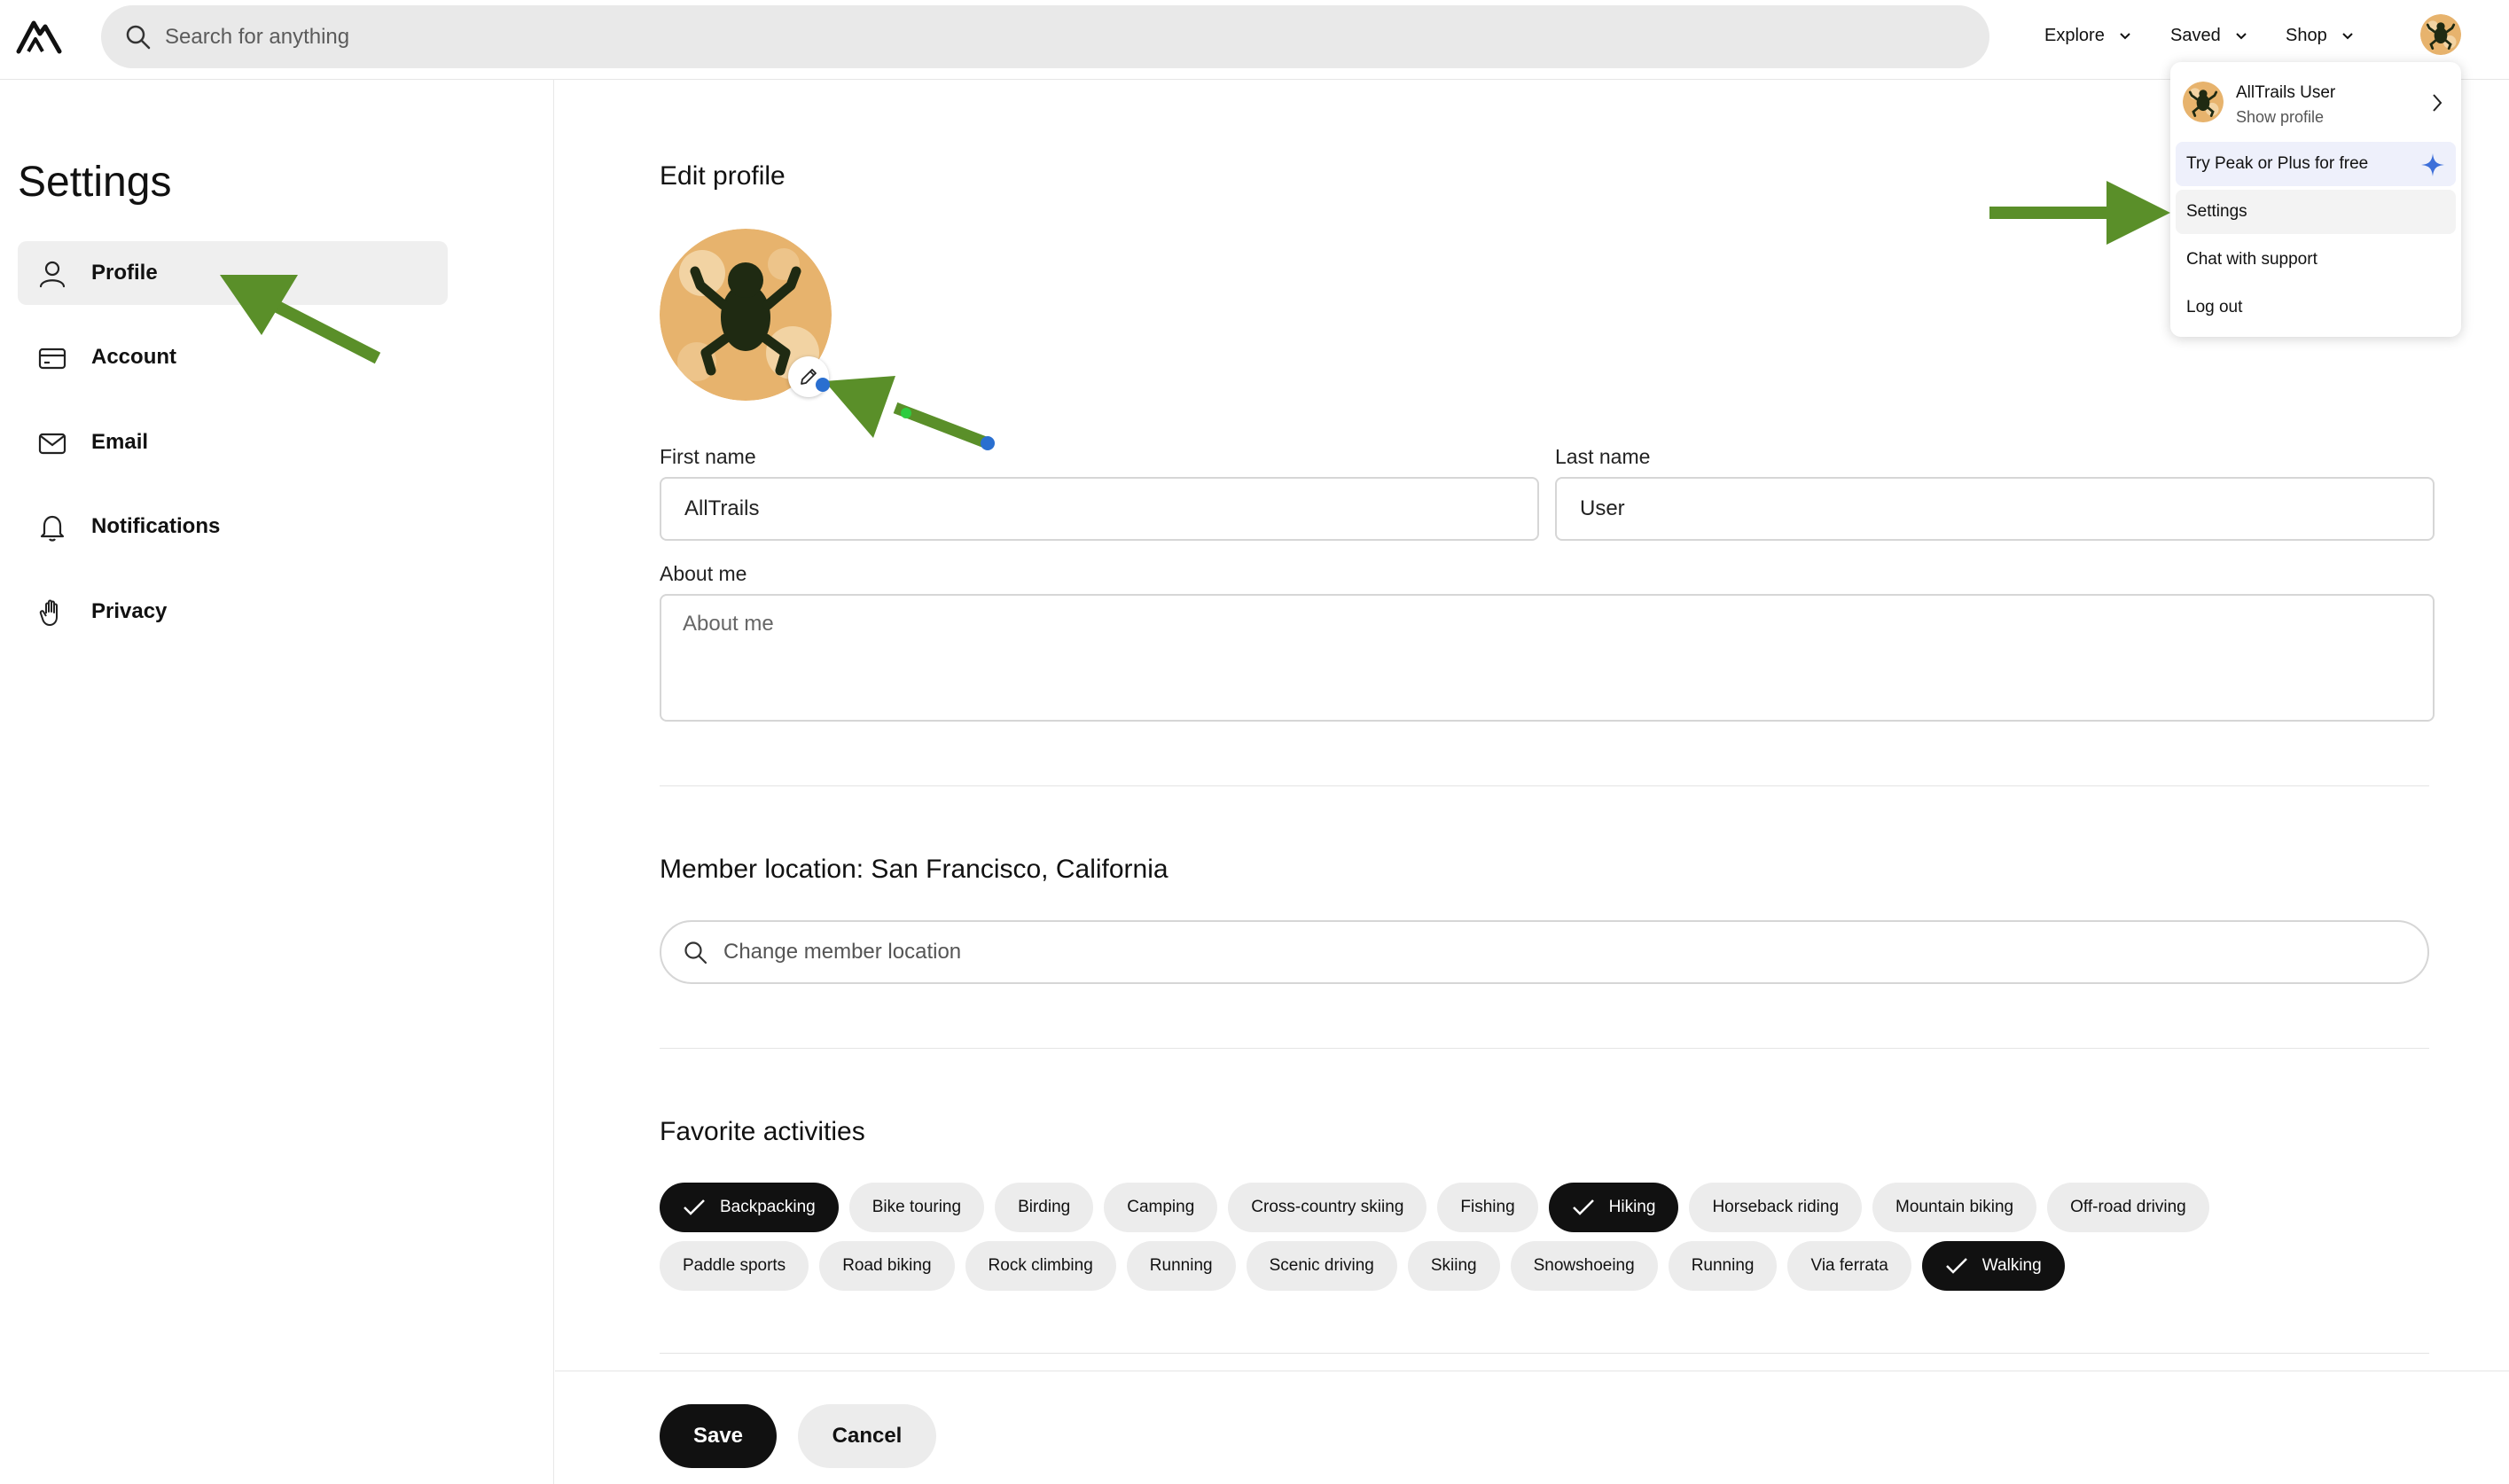 Image resolution: width=2509 pixels, height=1484 pixels. Describe the element at coordinates (124, 273) in the screenshot. I see `sidebar-item-label: Profile` at that location.